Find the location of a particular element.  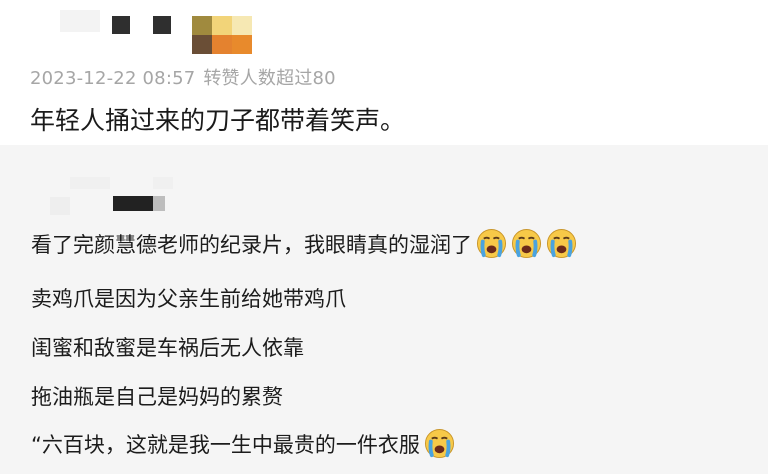

comment-likes: 转赞人数超过80 is located at coordinates (269, 78).